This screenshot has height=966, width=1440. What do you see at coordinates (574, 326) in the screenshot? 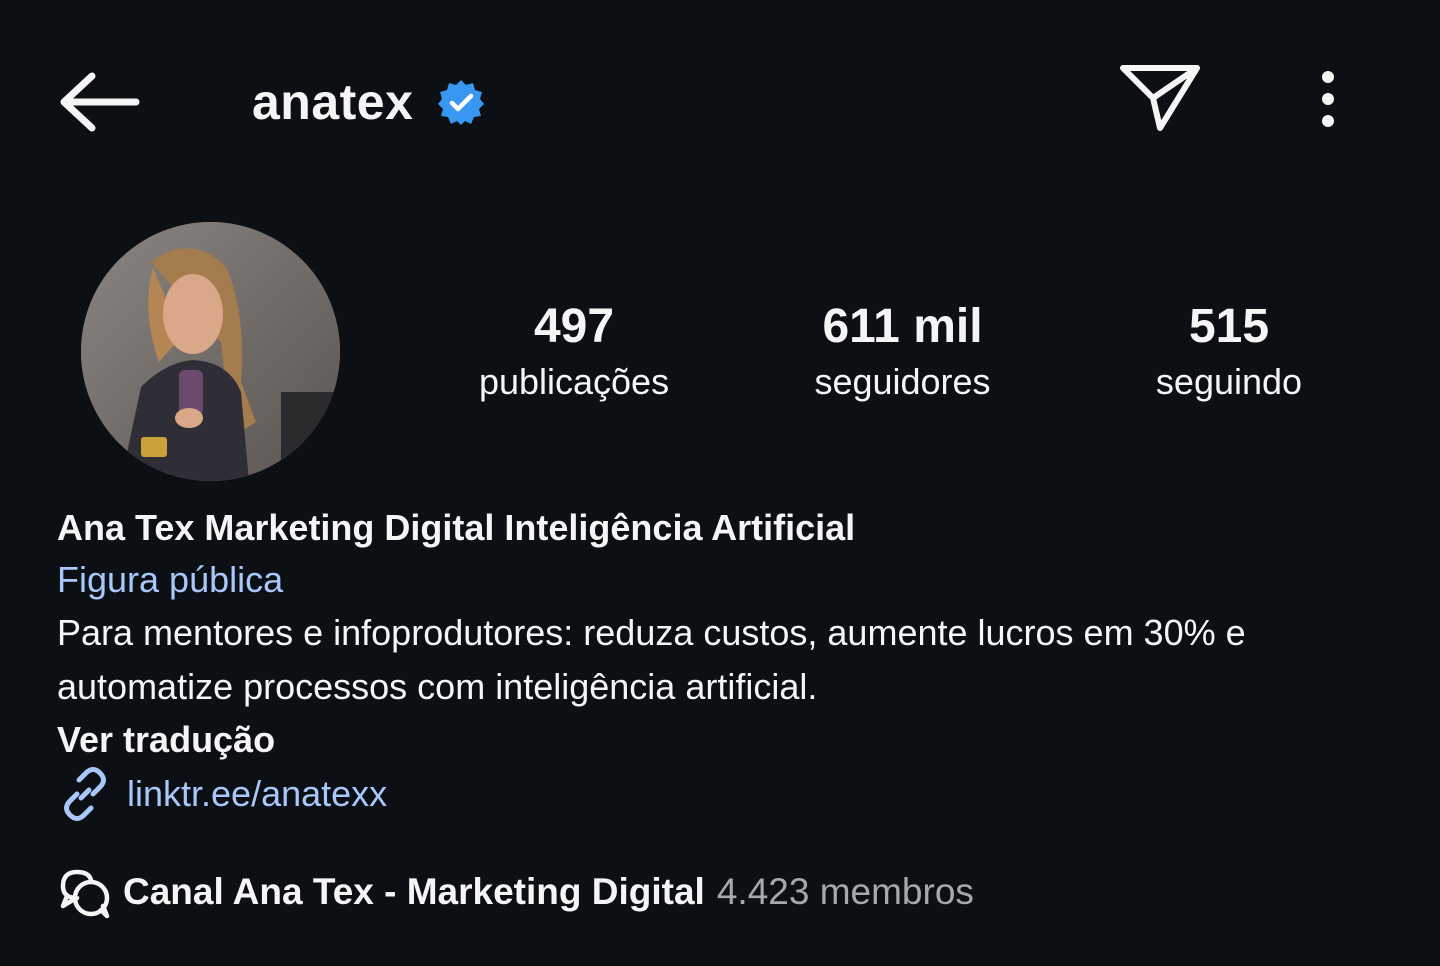
I see `posts-count-value: 497` at bounding box center [574, 326].